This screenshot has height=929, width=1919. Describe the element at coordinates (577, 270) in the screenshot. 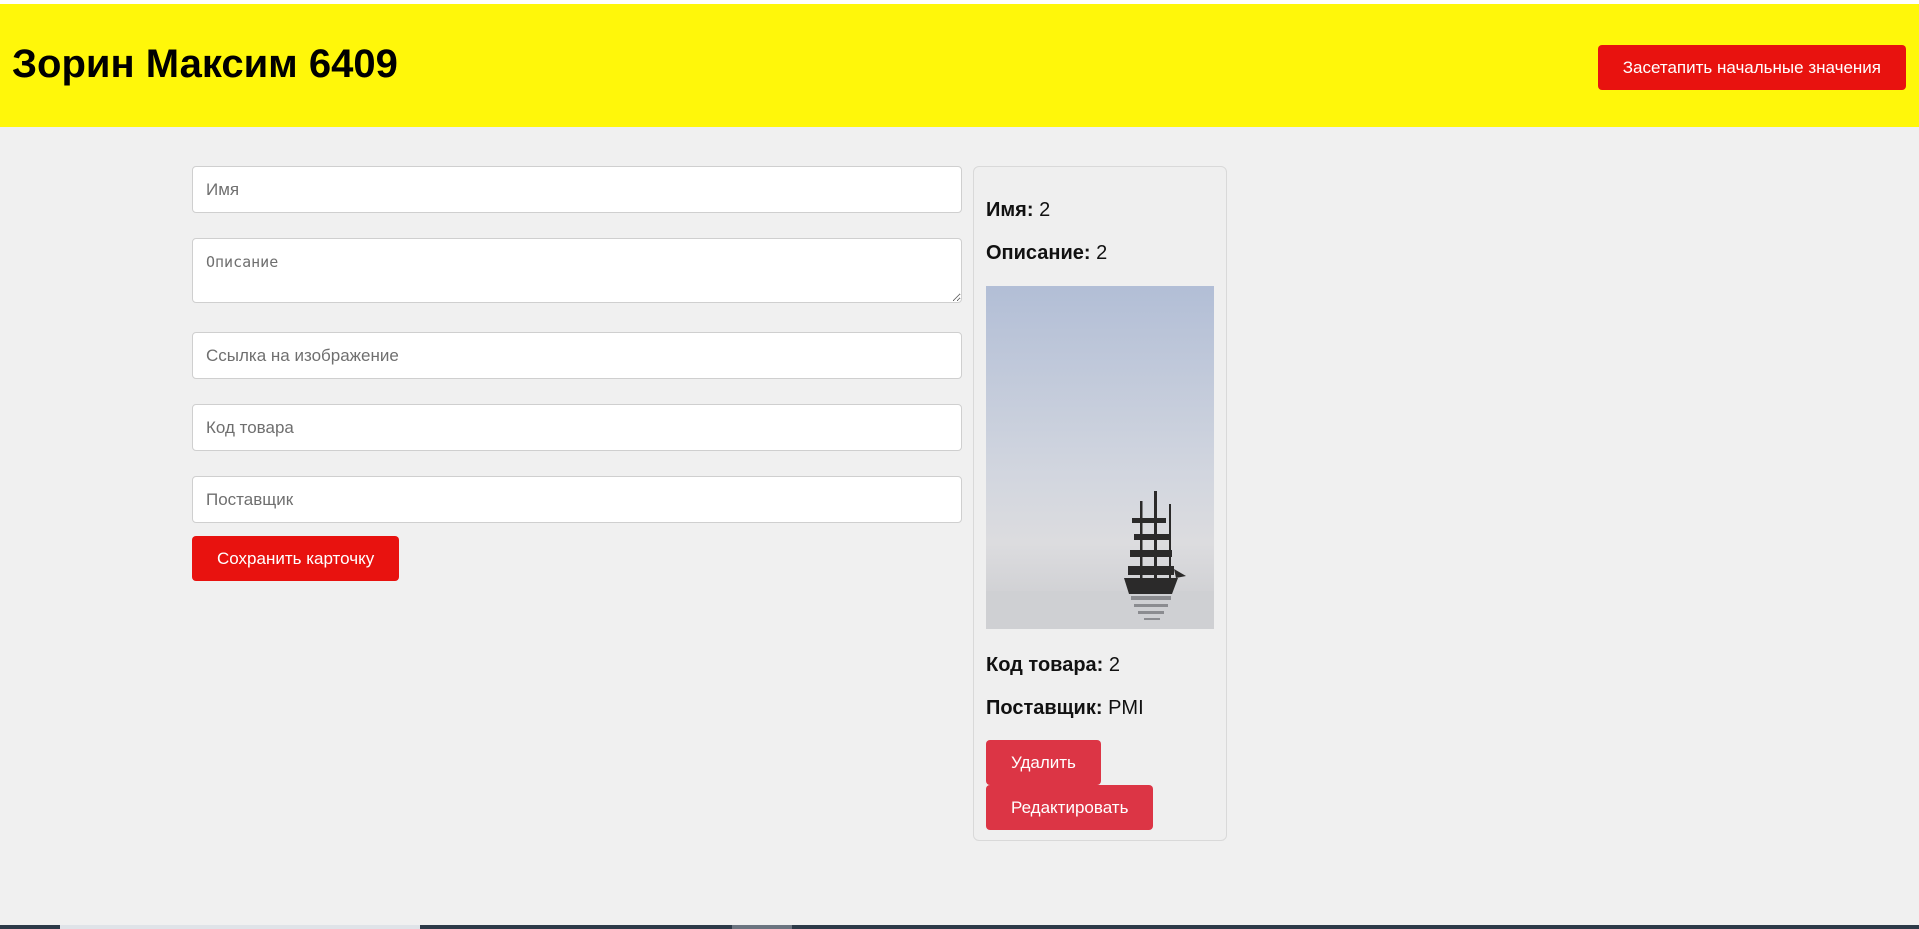

I see `description-textarea` at that location.